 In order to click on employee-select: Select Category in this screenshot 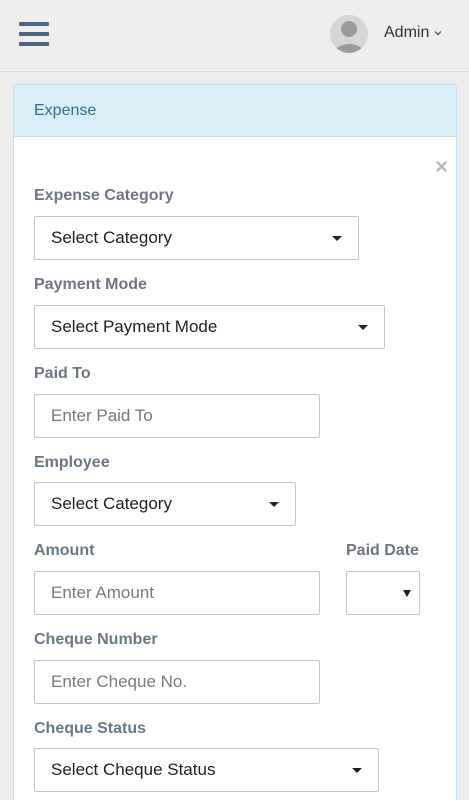, I will do `click(165, 504)`.